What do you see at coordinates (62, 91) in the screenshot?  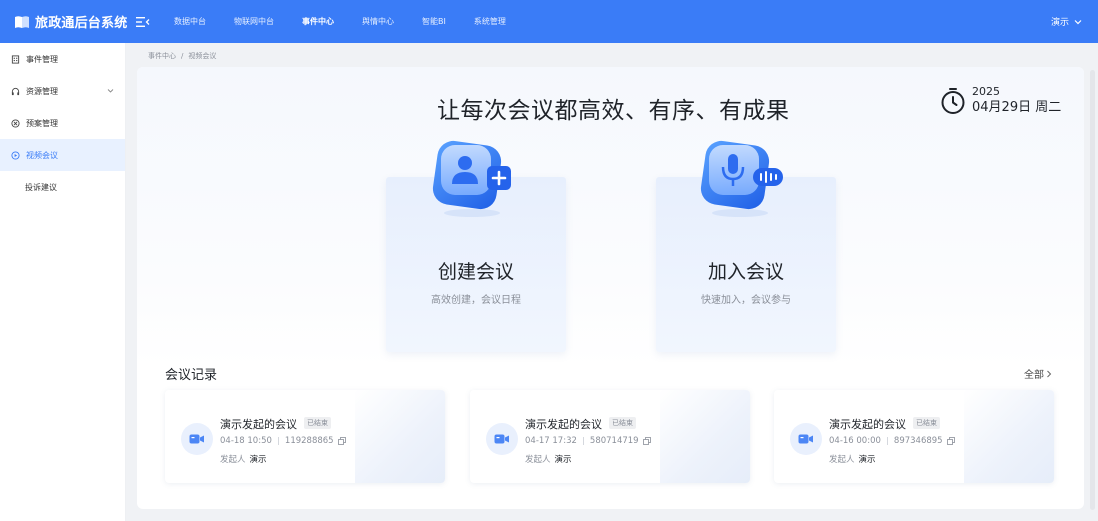 I see `sidebar-item-resource-management: 资源管理` at bounding box center [62, 91].